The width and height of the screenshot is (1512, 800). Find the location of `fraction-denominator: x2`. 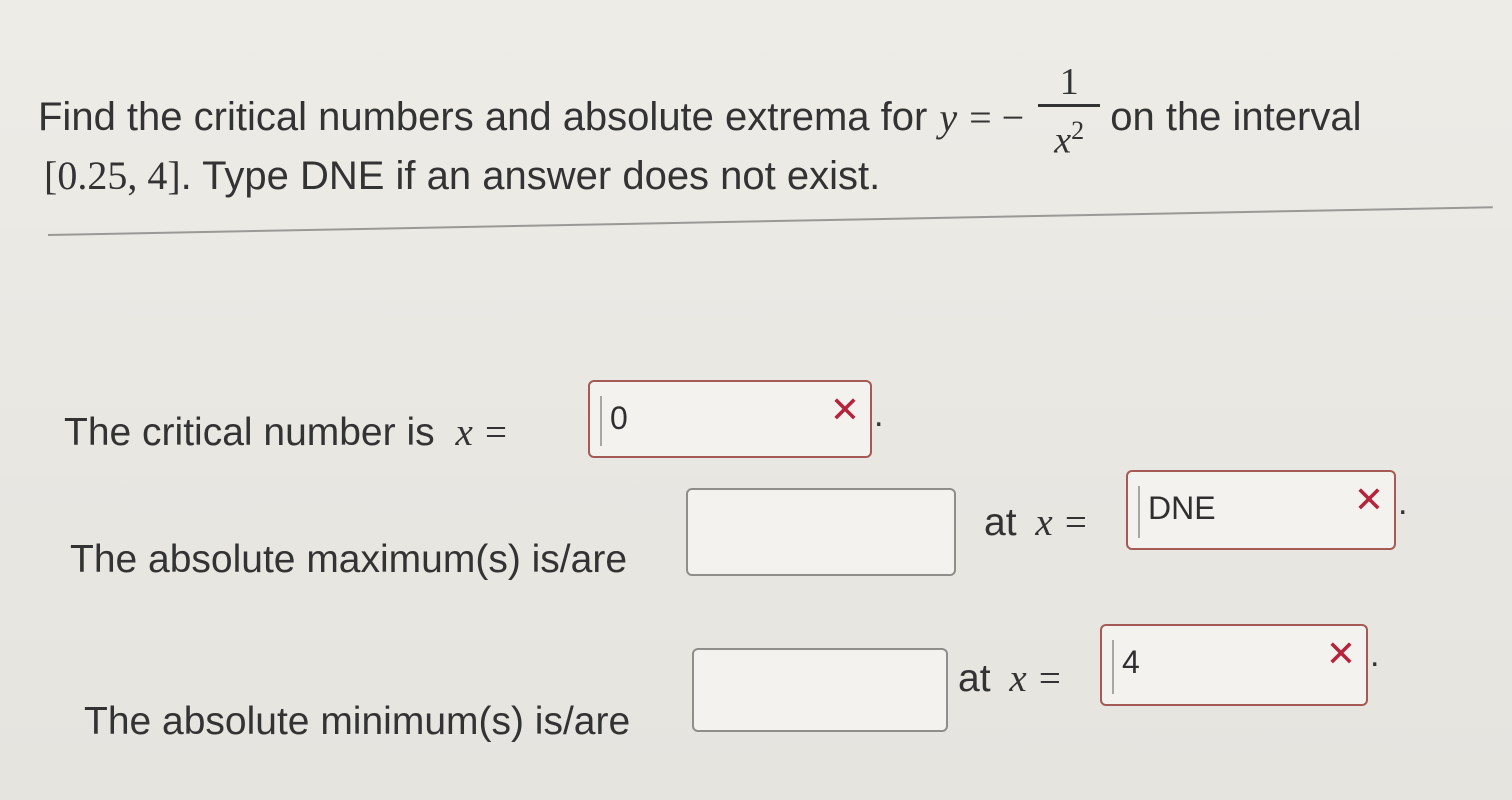

fraction-denominator: x2 is located at coordinates (1069, 136).